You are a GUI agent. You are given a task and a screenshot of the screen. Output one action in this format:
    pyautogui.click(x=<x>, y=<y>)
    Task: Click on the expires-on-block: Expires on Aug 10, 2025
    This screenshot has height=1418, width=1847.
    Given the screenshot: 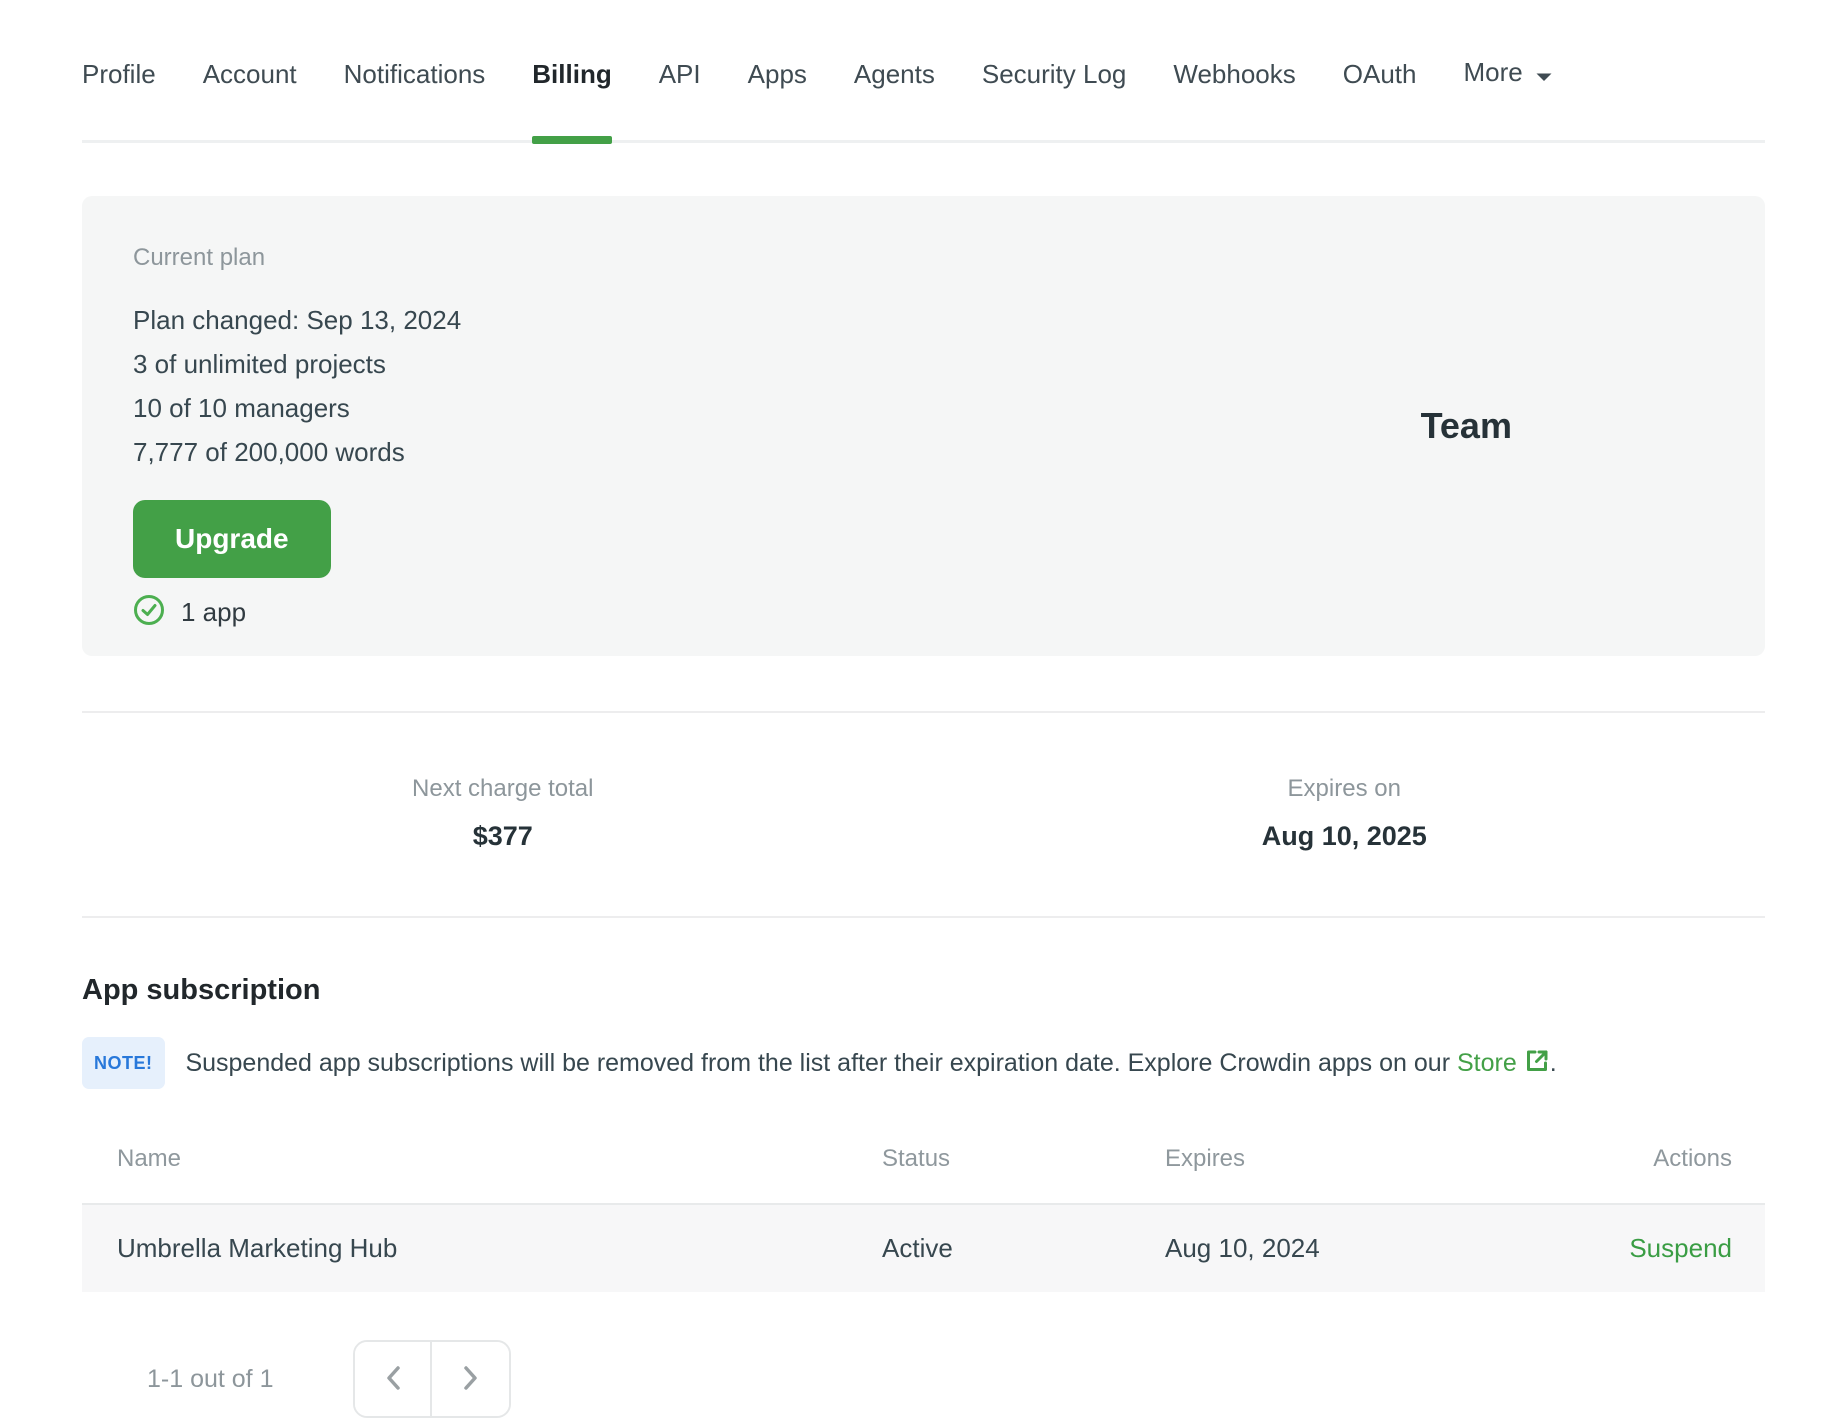 What is the action you would take?
    pyautogui.click(x=1345, y=813)
    